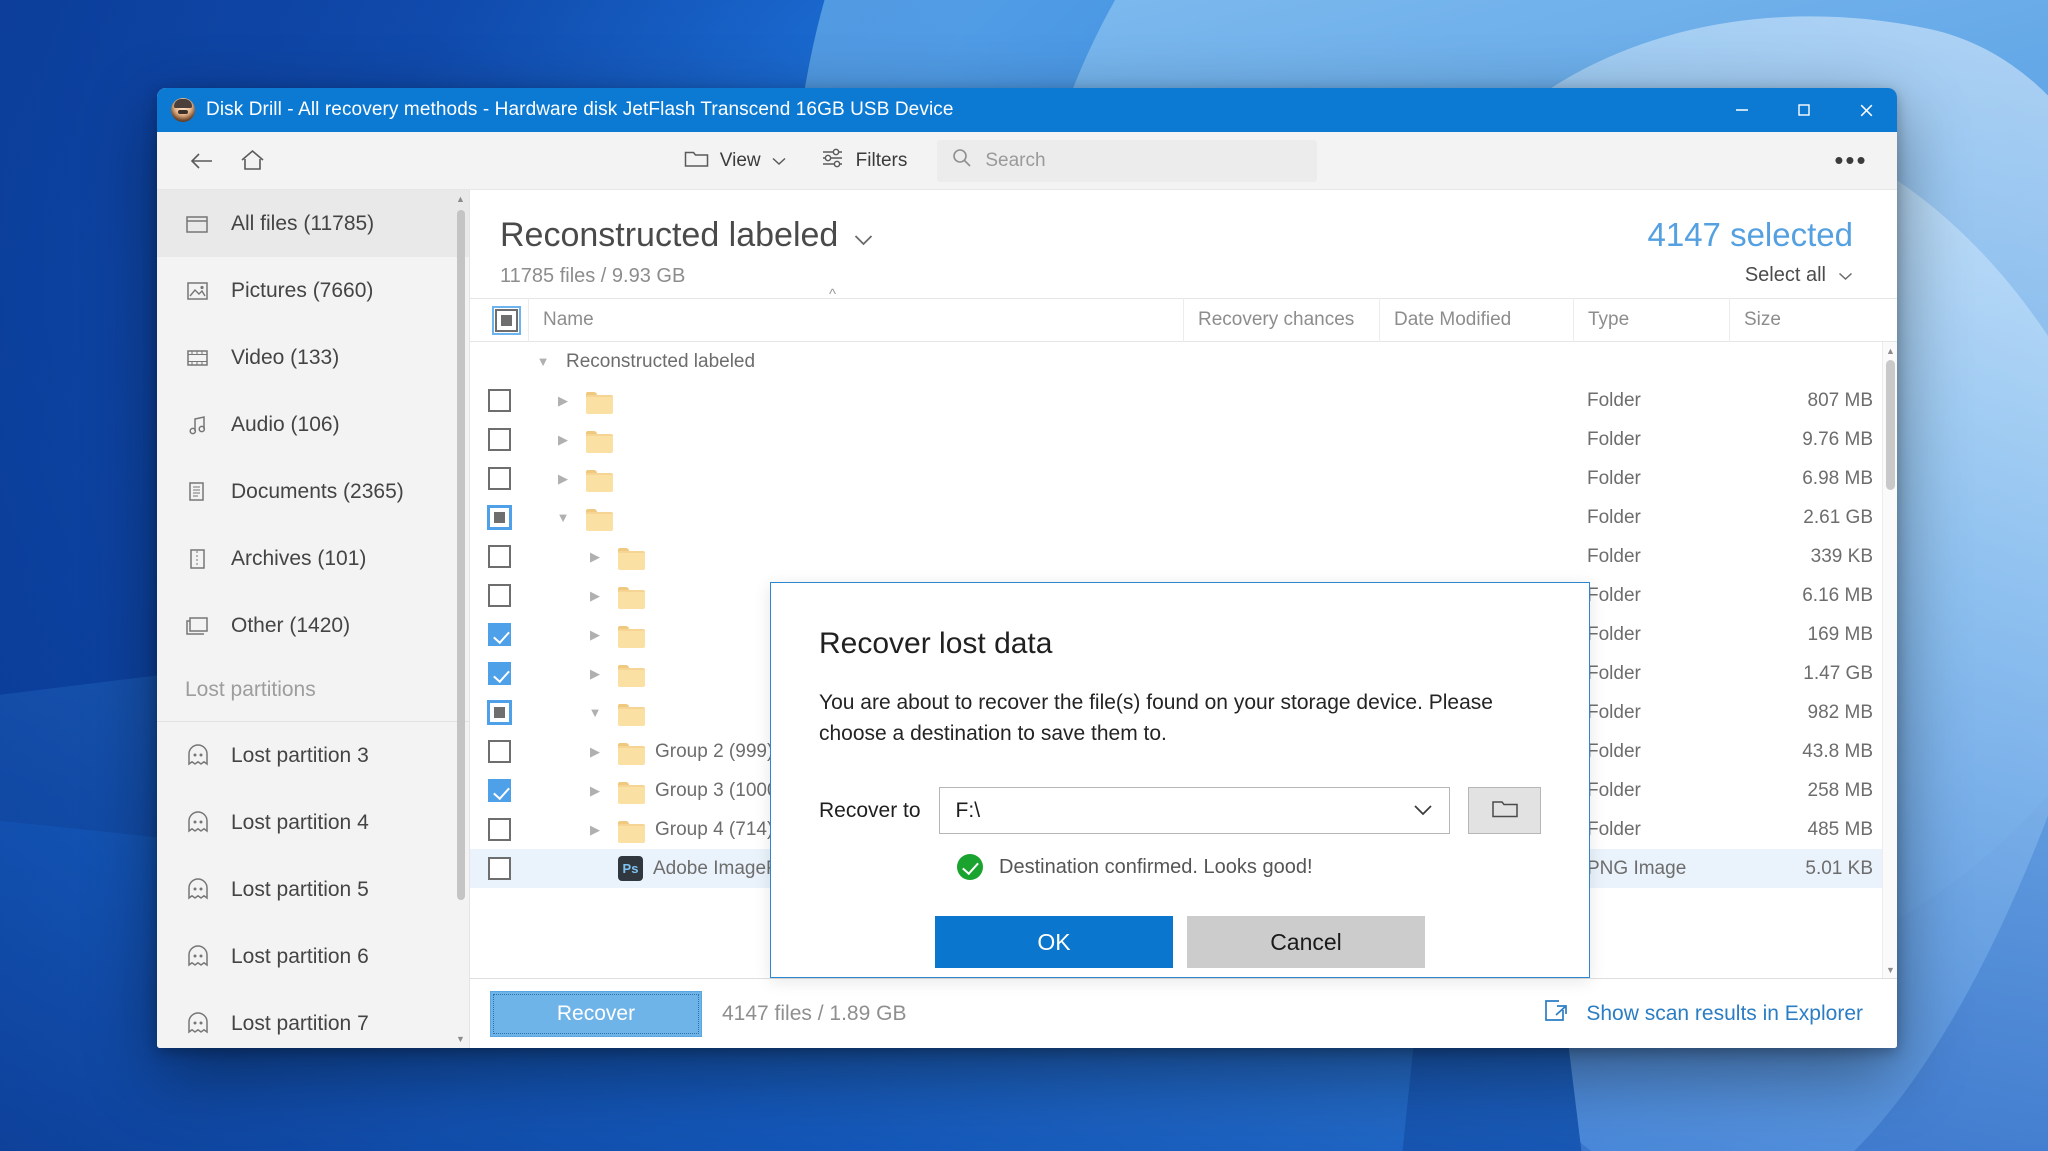 The image size is (2048, 1151). I want to click on row-size: 5.01 KB, so click(1839, 868).